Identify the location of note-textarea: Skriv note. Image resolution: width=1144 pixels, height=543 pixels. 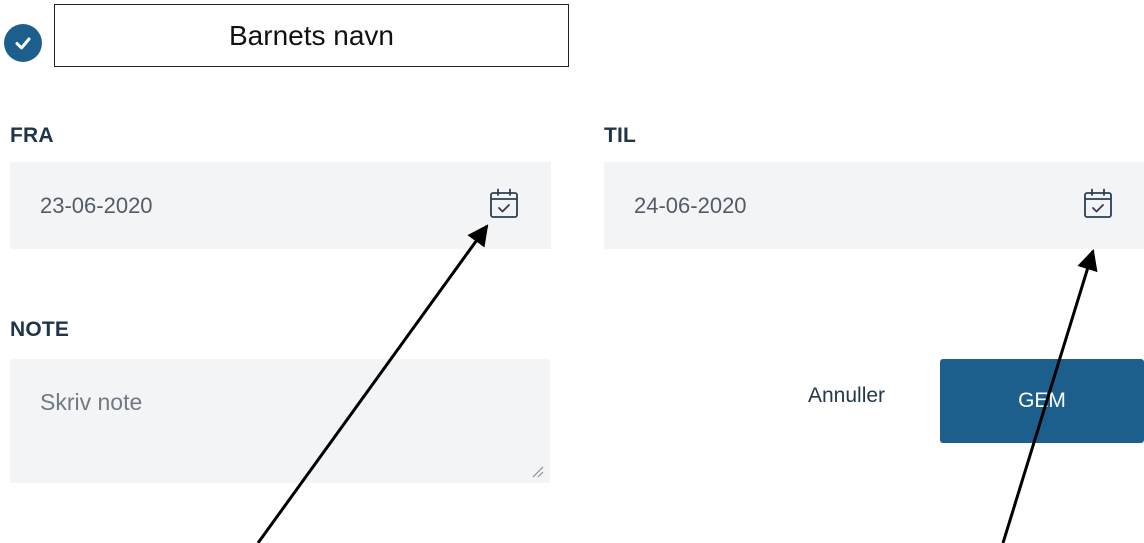
(280, 421).